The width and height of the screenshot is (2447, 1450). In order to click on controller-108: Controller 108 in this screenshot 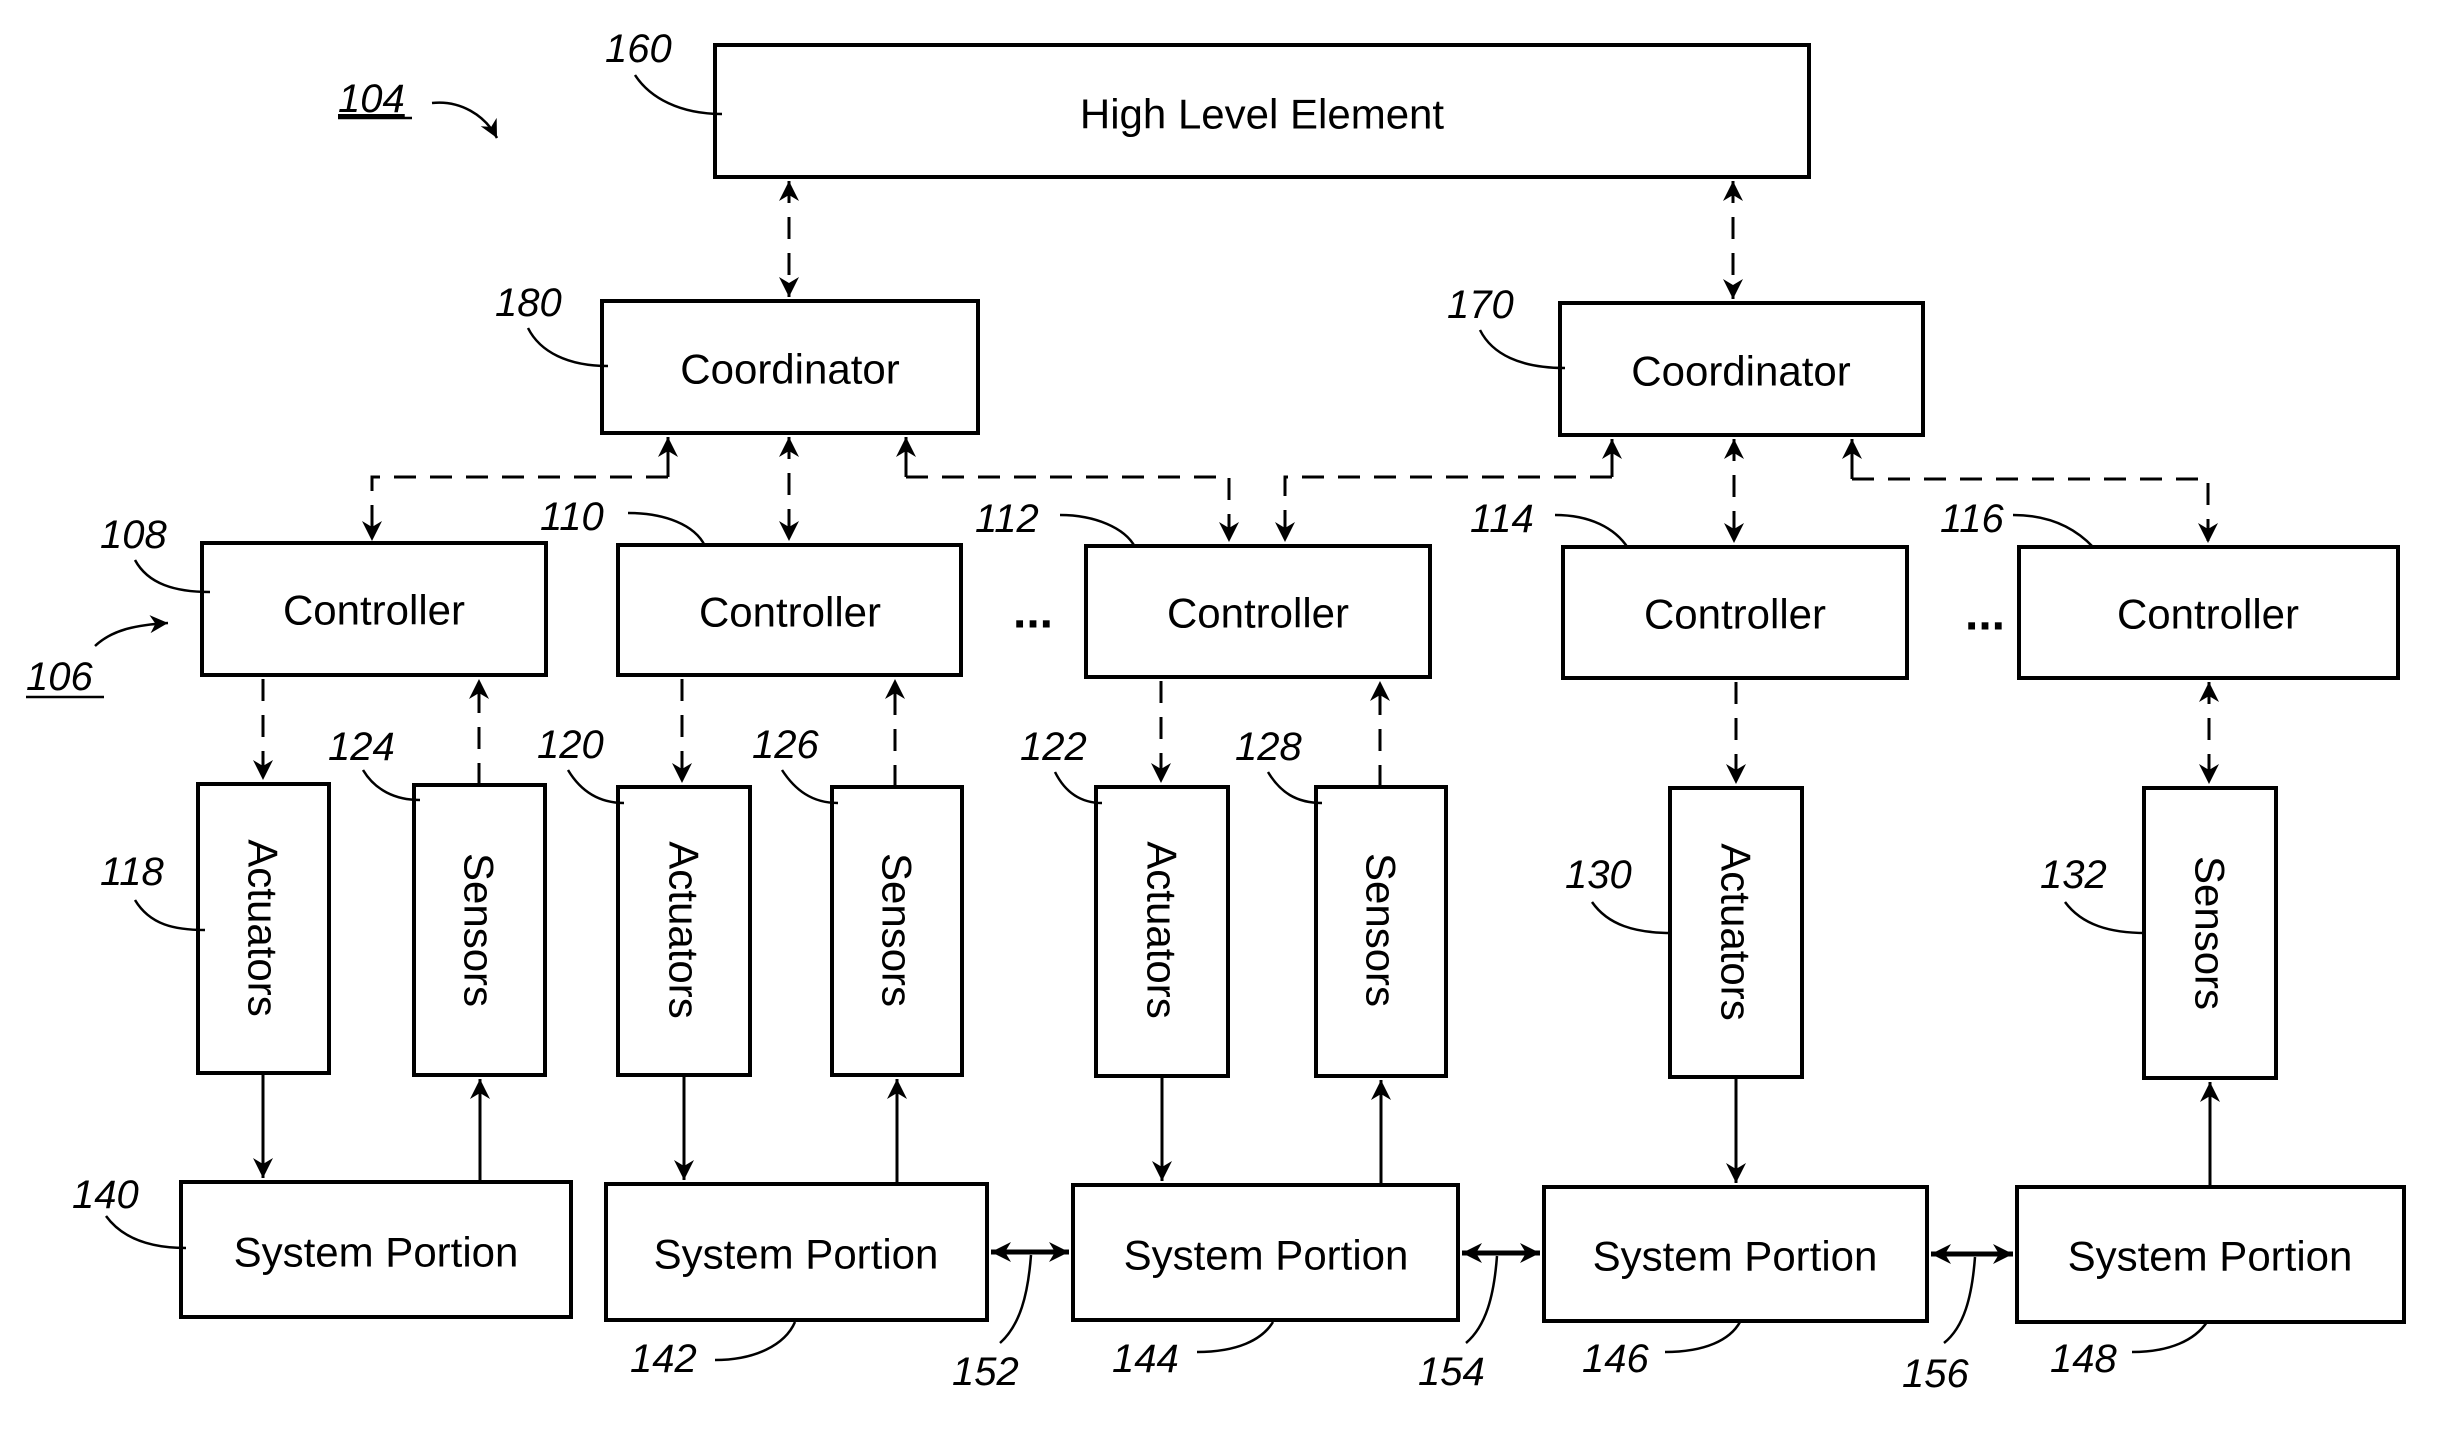, I will do `click(324, 595)`.